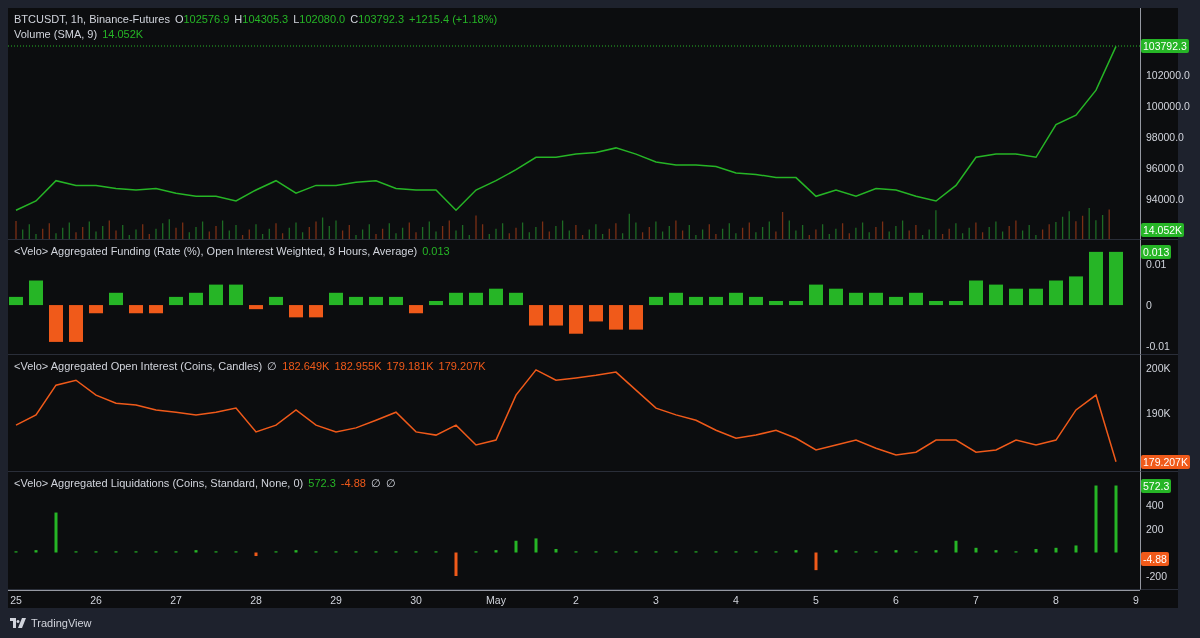 This screenshot has width=1200, height=638. I want to click on axis-tick-label: 400, so click(1155, 505).